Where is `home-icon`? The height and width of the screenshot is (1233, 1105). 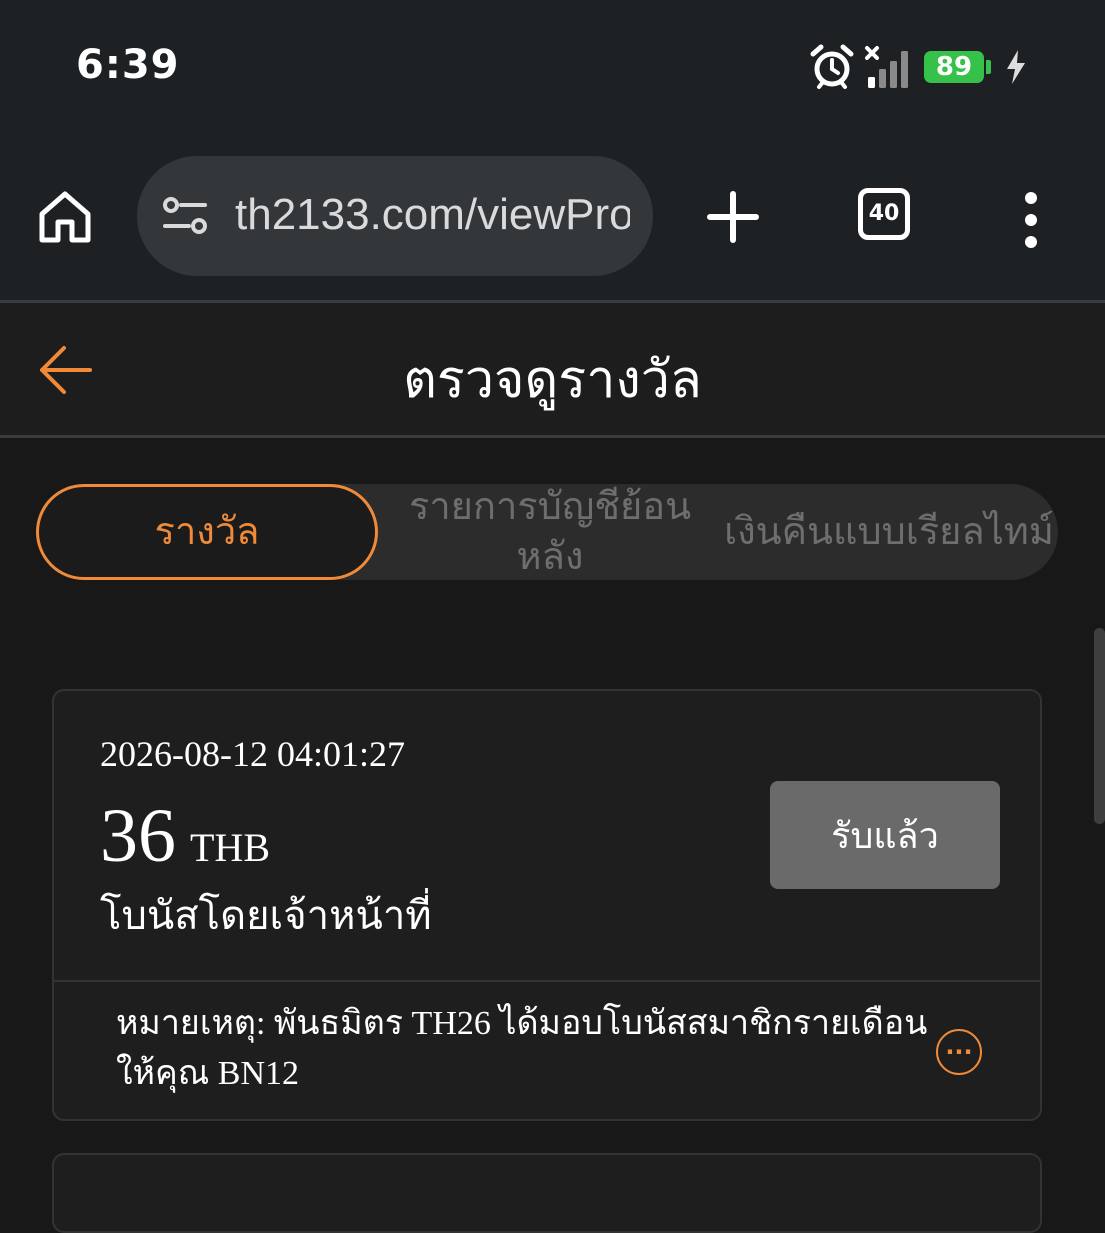
home-icon is located at coordinates (65, 217).